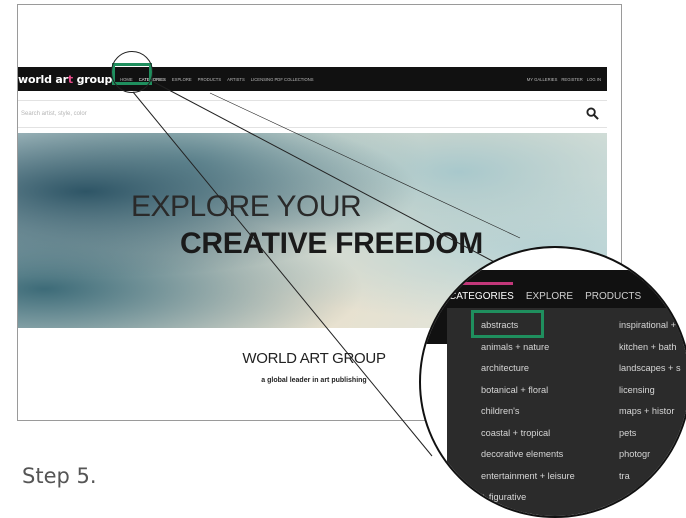  What do you see at coordinates (650, 331) in the screenshot?
I see `category-inspirational: inspirational +` at bounding box center [650, 331].